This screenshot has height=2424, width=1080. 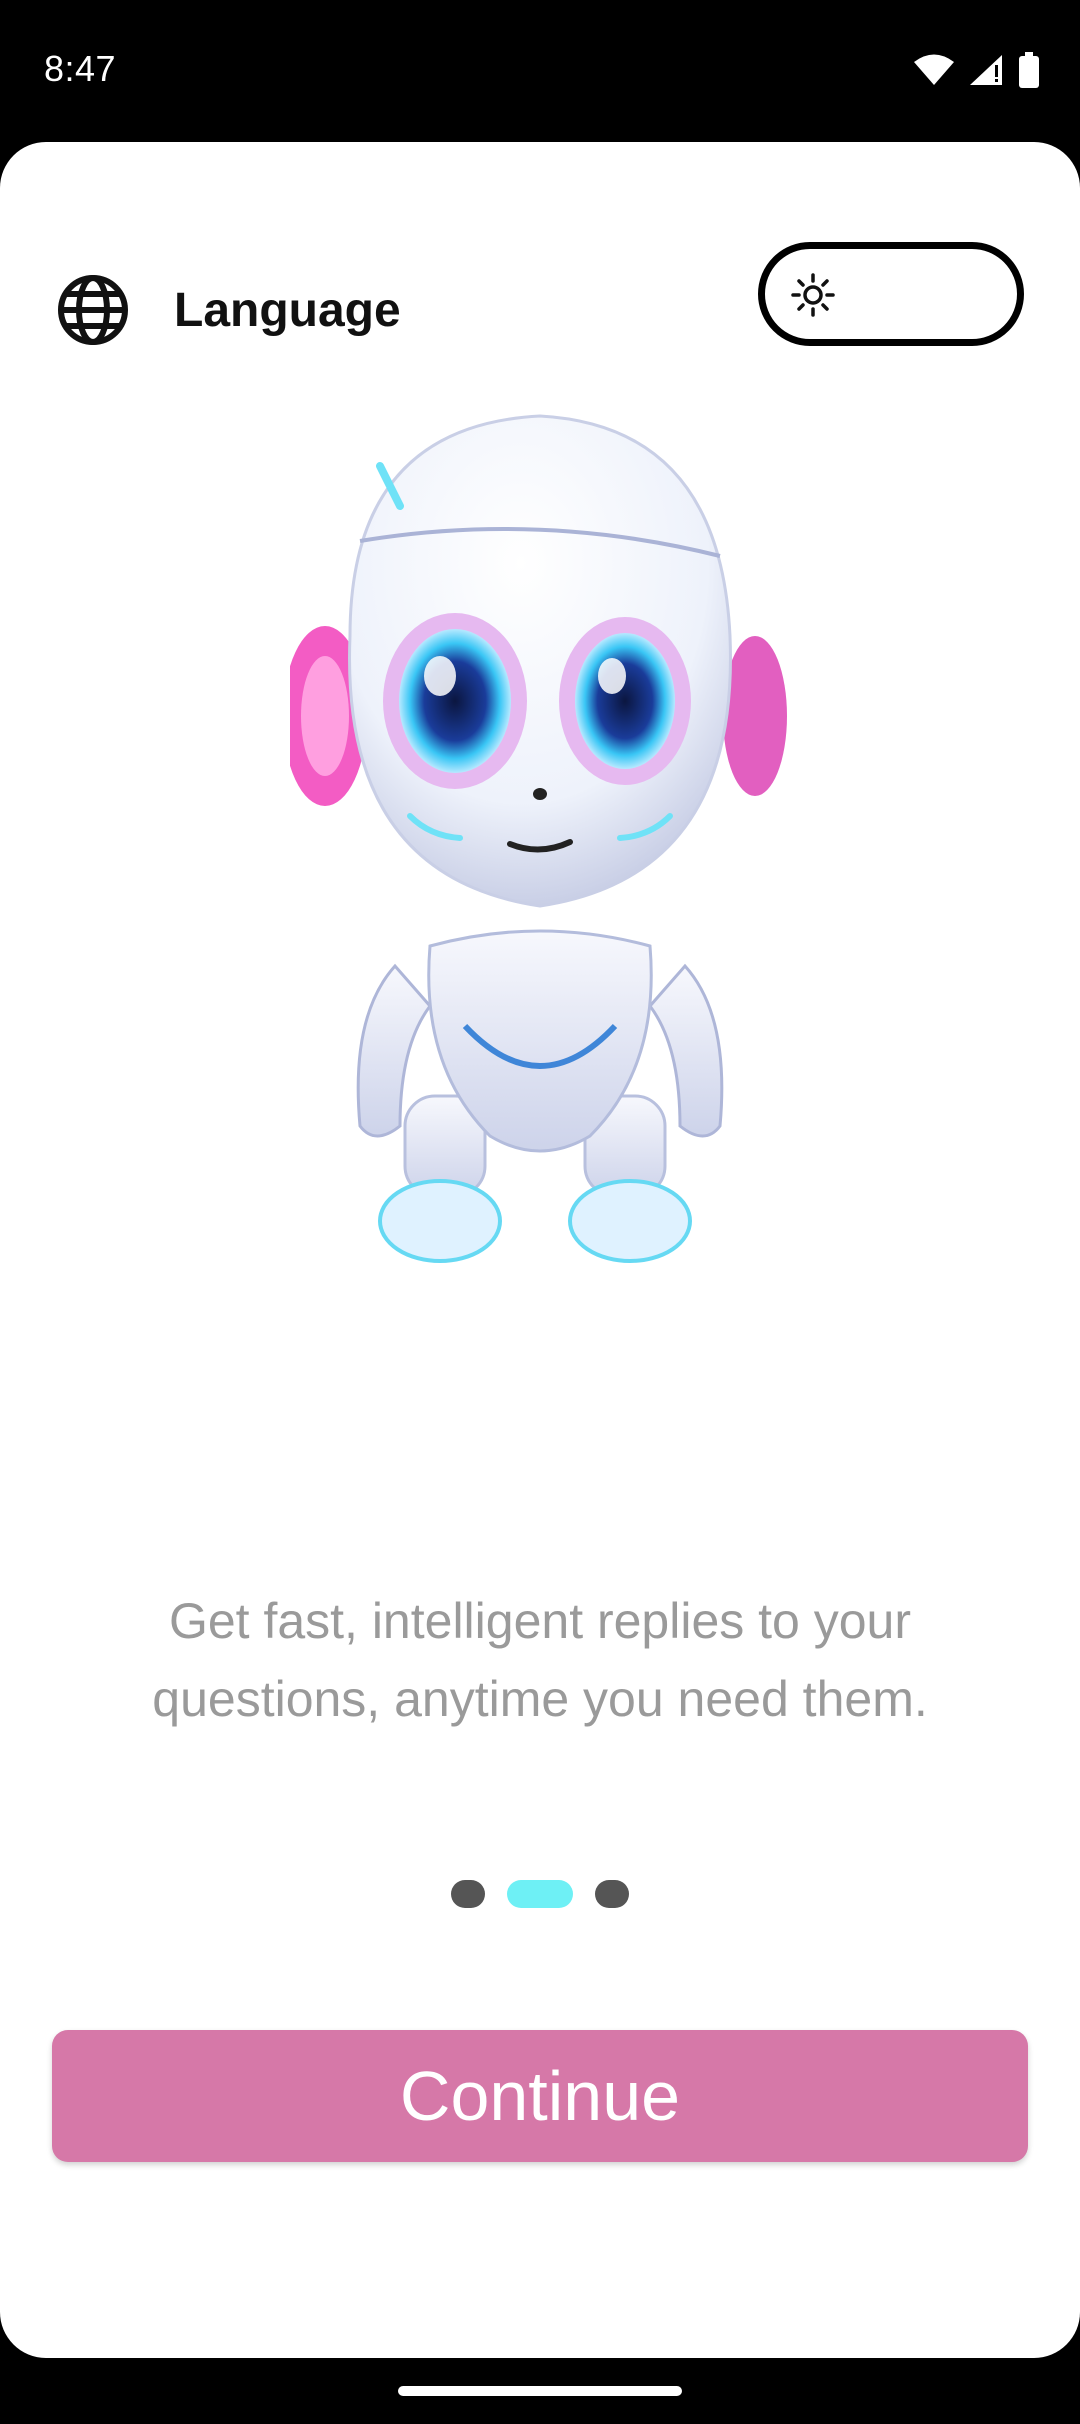 What do you see at coordinates (934, 69) in the screenshot?
I see `wifi-icon` at bounding box center [934, 69].